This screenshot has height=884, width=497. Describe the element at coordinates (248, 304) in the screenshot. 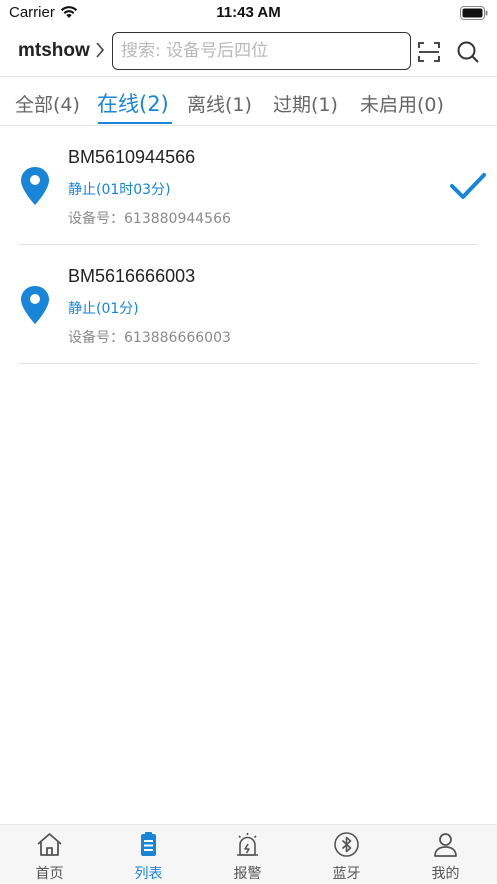

I see `device-list-item: BM5616666003 静止(01分) 设备号：613886666003` at that location.